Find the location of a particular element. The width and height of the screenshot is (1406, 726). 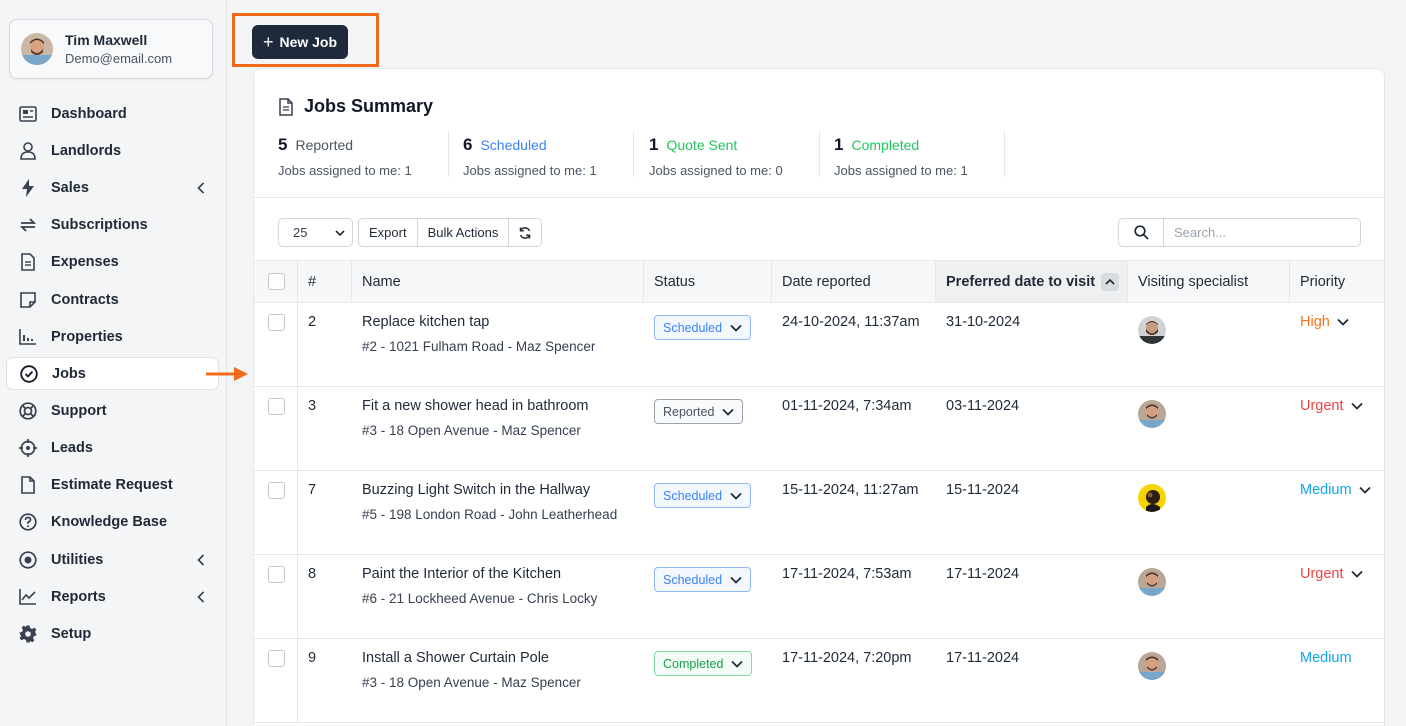

lifebuoy-icon is located at coordinates (28, 411).